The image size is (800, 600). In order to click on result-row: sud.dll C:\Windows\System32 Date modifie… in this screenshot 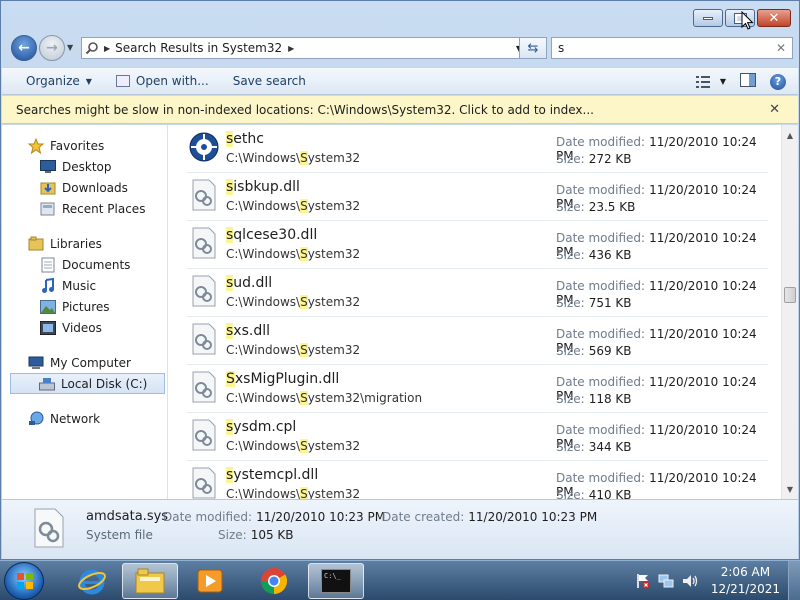, I will do `click(477, 293)`.